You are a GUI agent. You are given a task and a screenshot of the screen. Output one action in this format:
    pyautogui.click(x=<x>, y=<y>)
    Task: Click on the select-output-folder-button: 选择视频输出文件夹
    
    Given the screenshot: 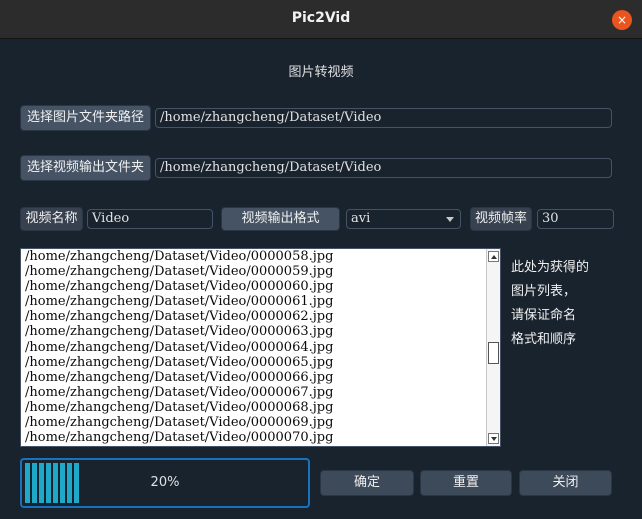 What is the action you would take?
    pyautogui.click(x=85, y=168)
    